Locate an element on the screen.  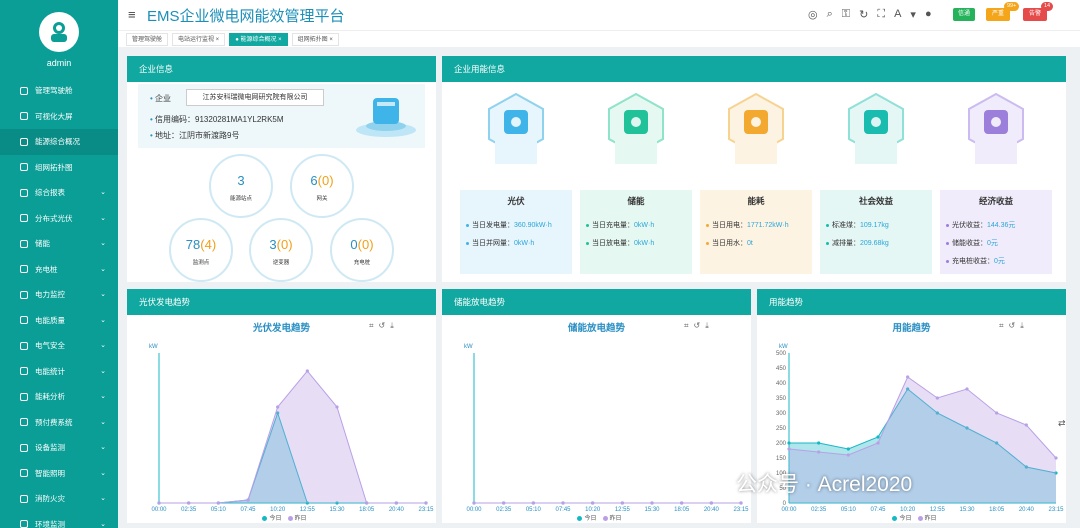
sidebar-item: 可视化大屏 is located at coordinates (59, 117).